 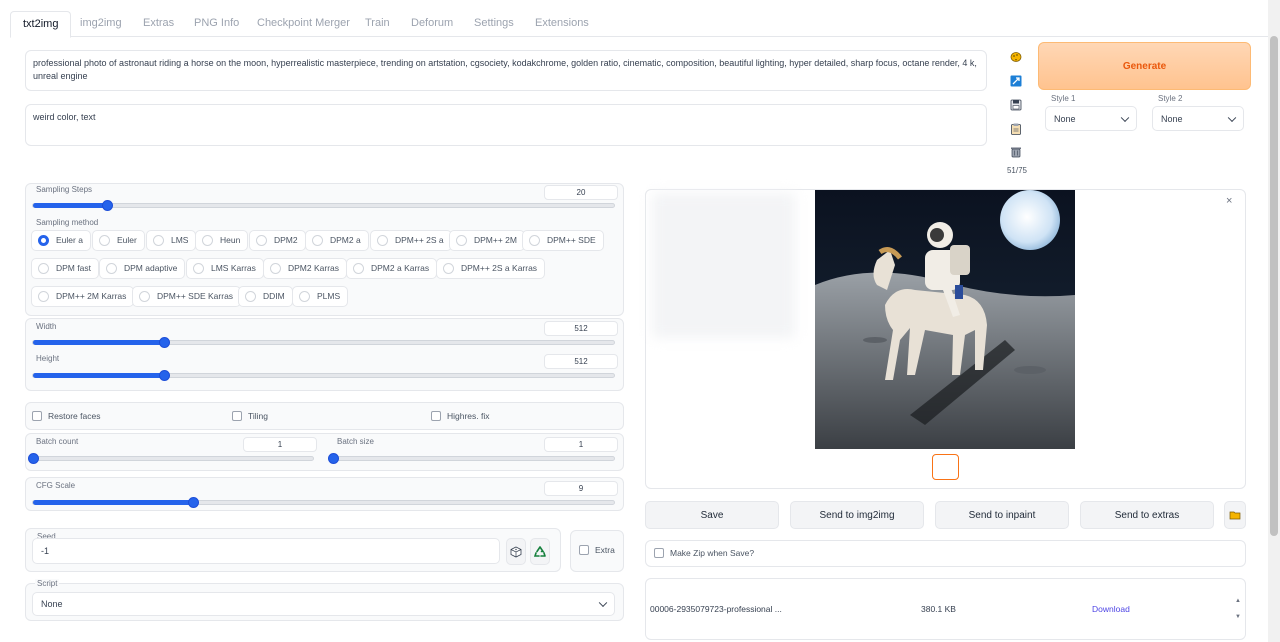 What do you see at coordinates (266, 551) in the screenshot?
I see `seed-input: -1` at bounding box center [266, 551].